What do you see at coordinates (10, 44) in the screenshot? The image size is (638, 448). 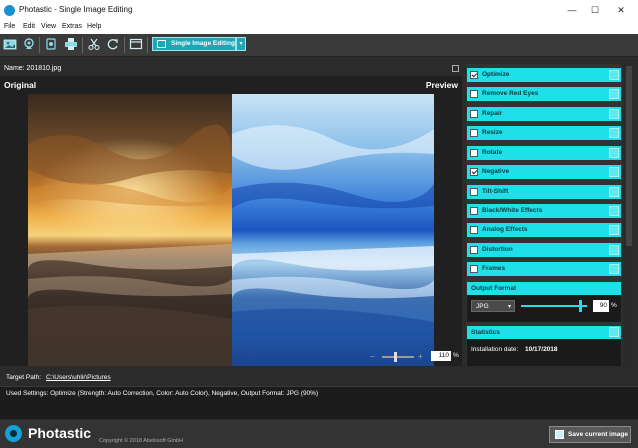 I see `open-image-icon` at bounding box center [10, 44].